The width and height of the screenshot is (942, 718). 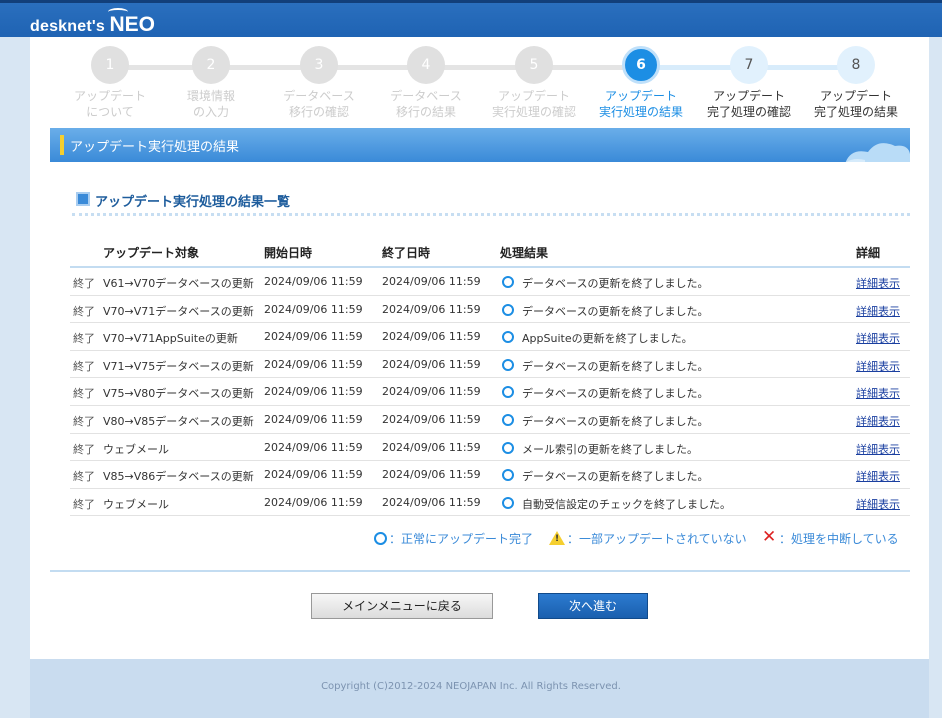 I want to click on step-label: アップデート 完了処理の確認, so click(x=748, y=104).